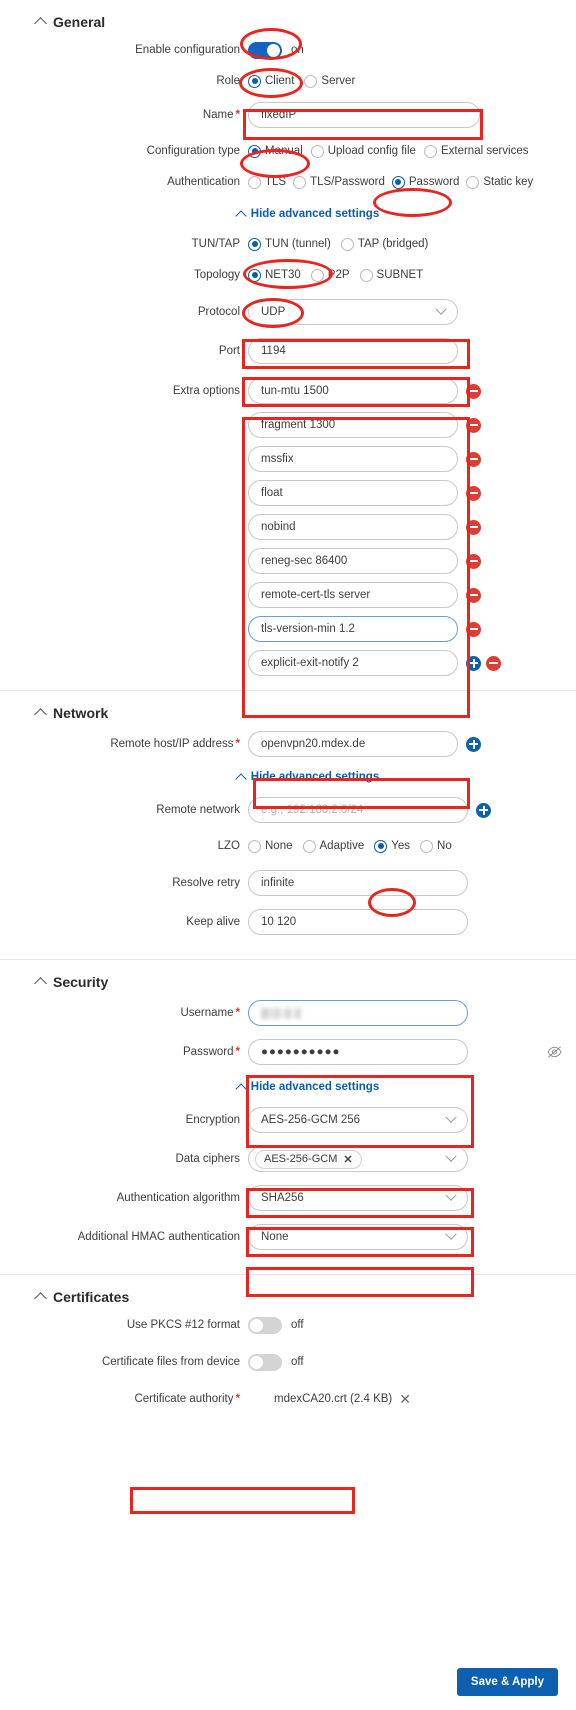  Describe the element at coordinates (507, 1682) in the screenshot. I see `save-and-apply-button: Save & Apply` at that location.